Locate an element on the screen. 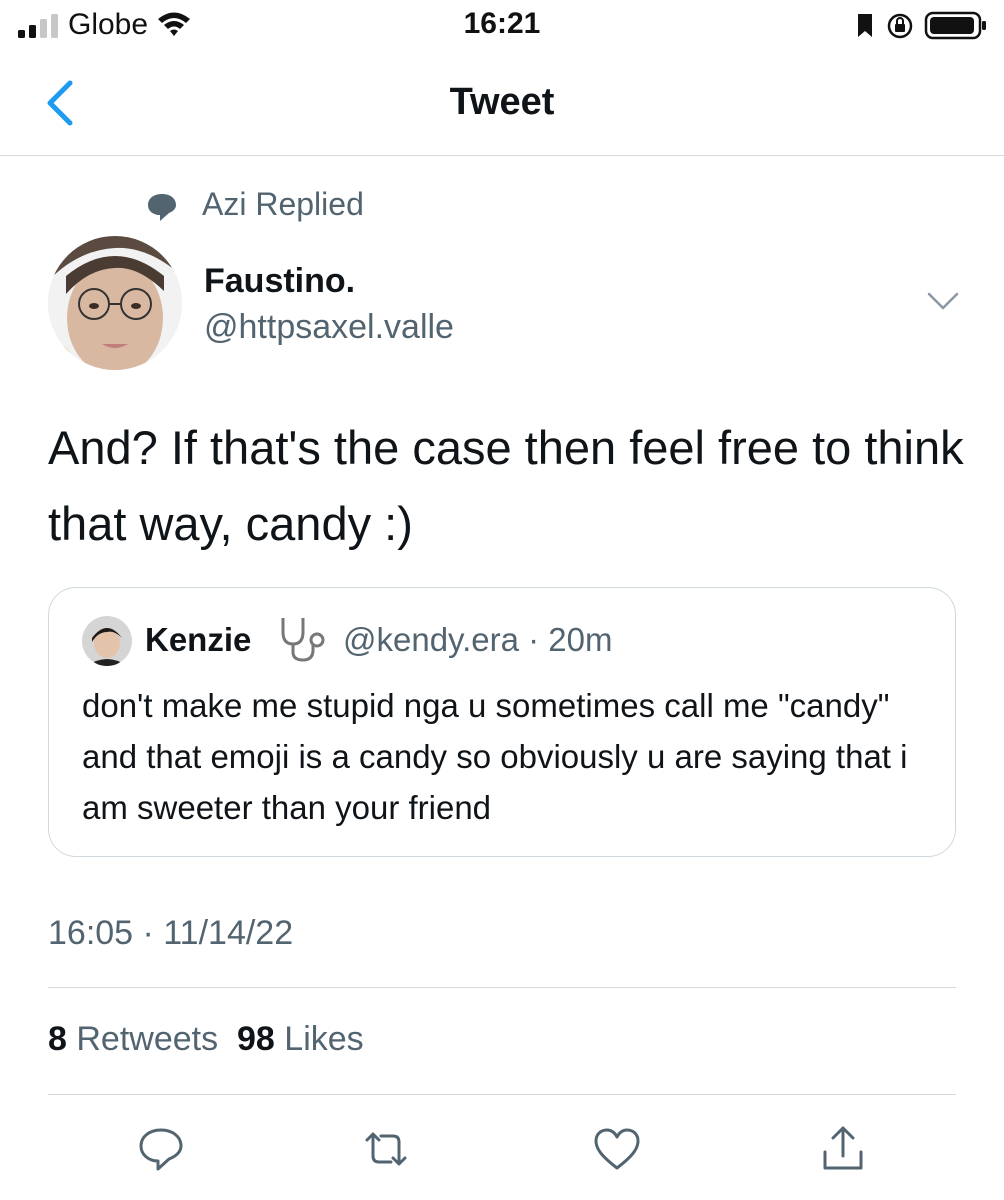 This screenshot has width=1004, height=1200. like-icon is located at coordinates (617, 1149).